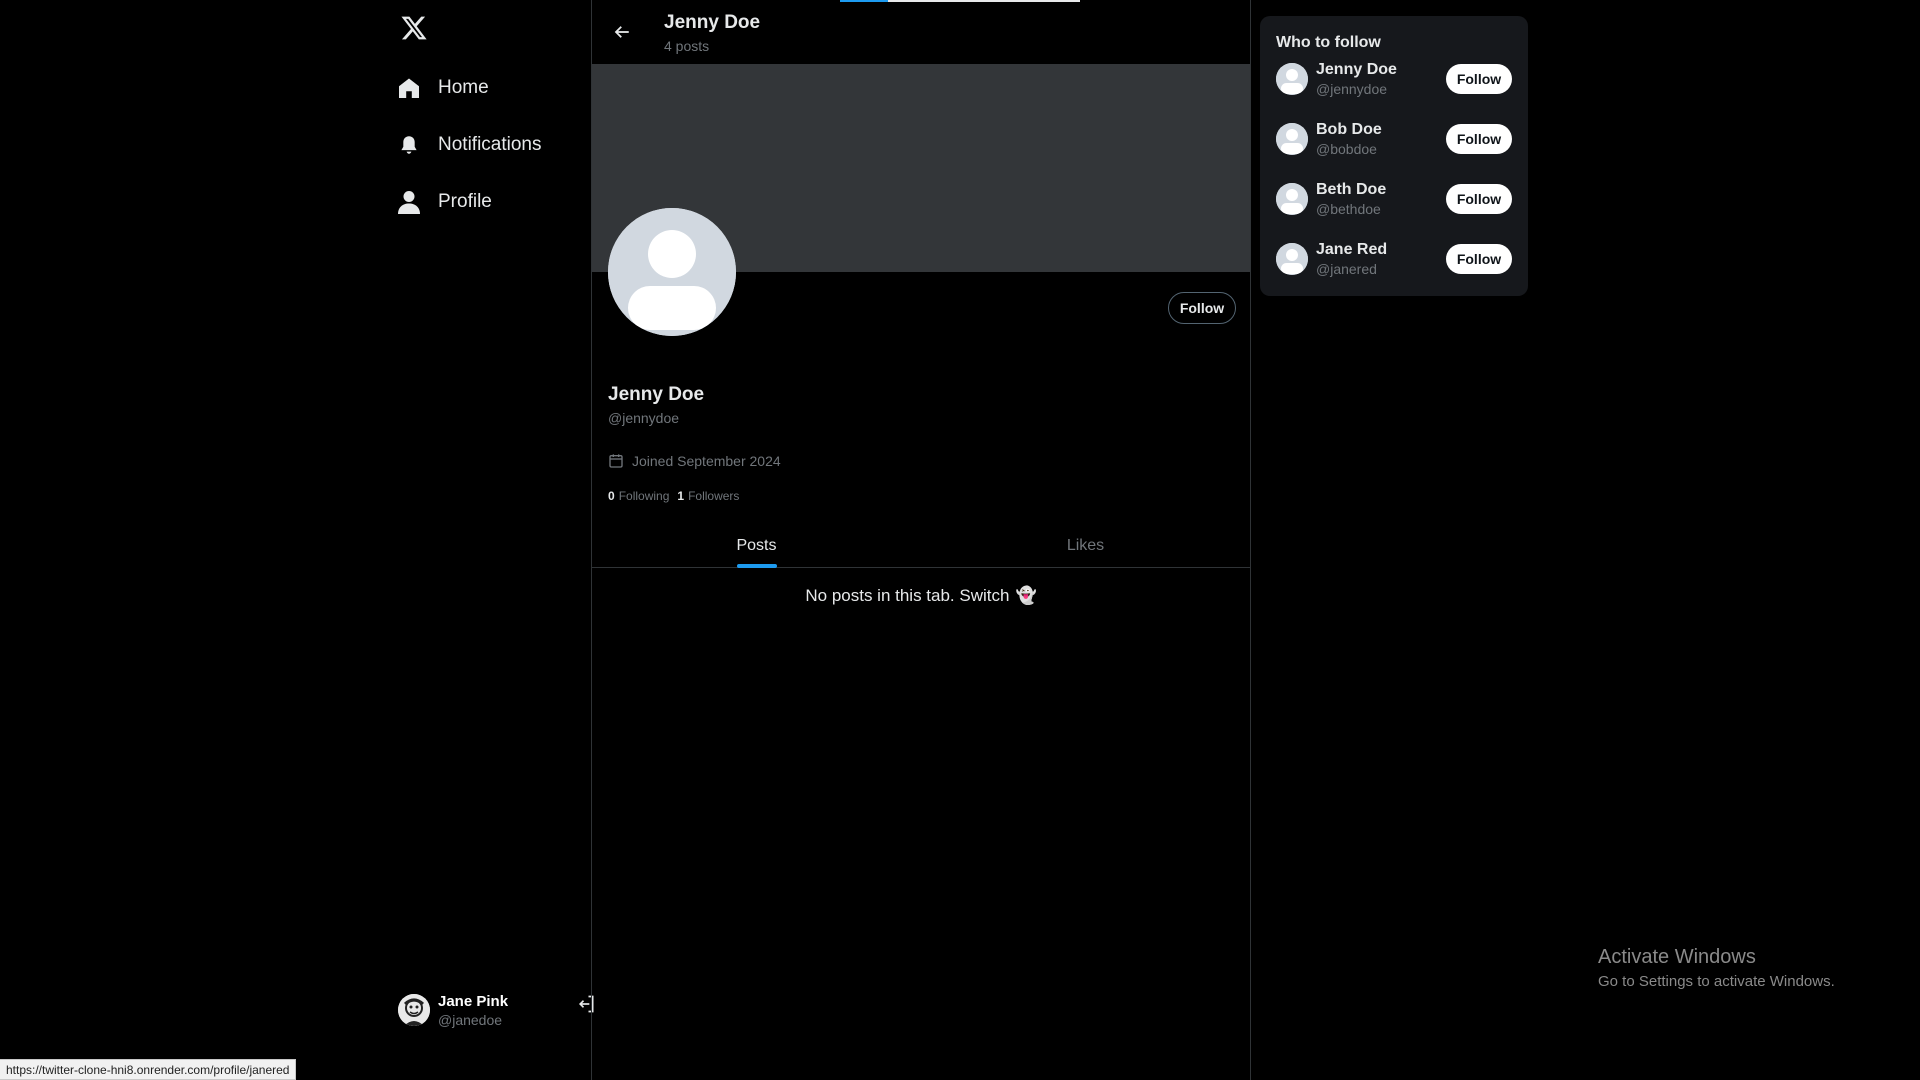  Describe the element at coordinates (672, 272) in the screenshot. I see `profile-avatar` at that location.